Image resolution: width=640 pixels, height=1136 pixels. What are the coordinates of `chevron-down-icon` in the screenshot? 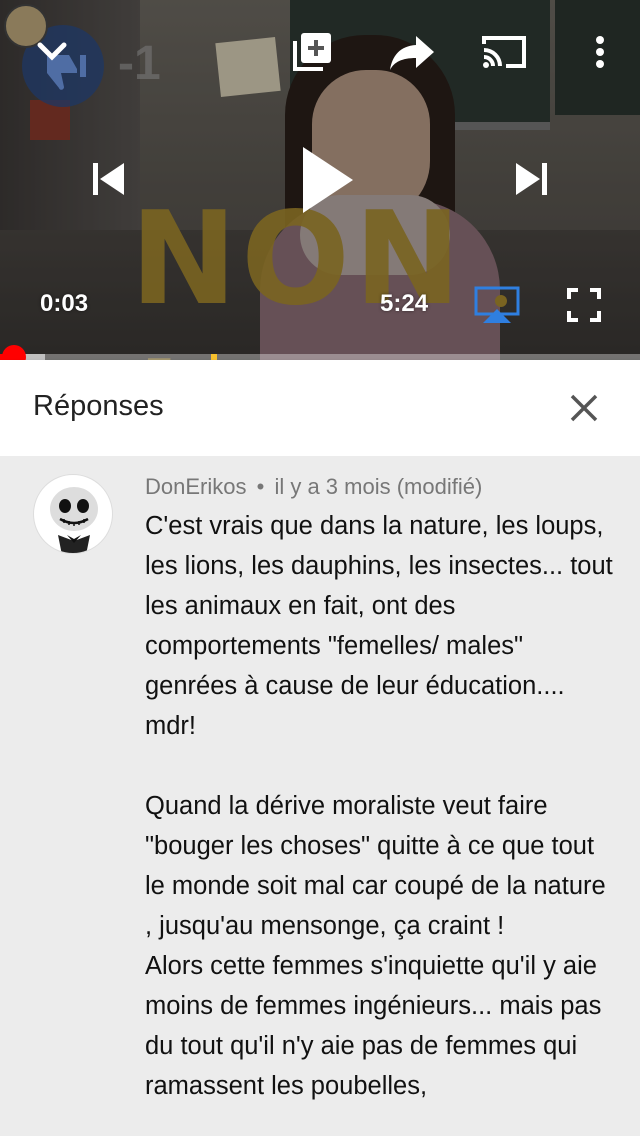 It's located at (52, 52).